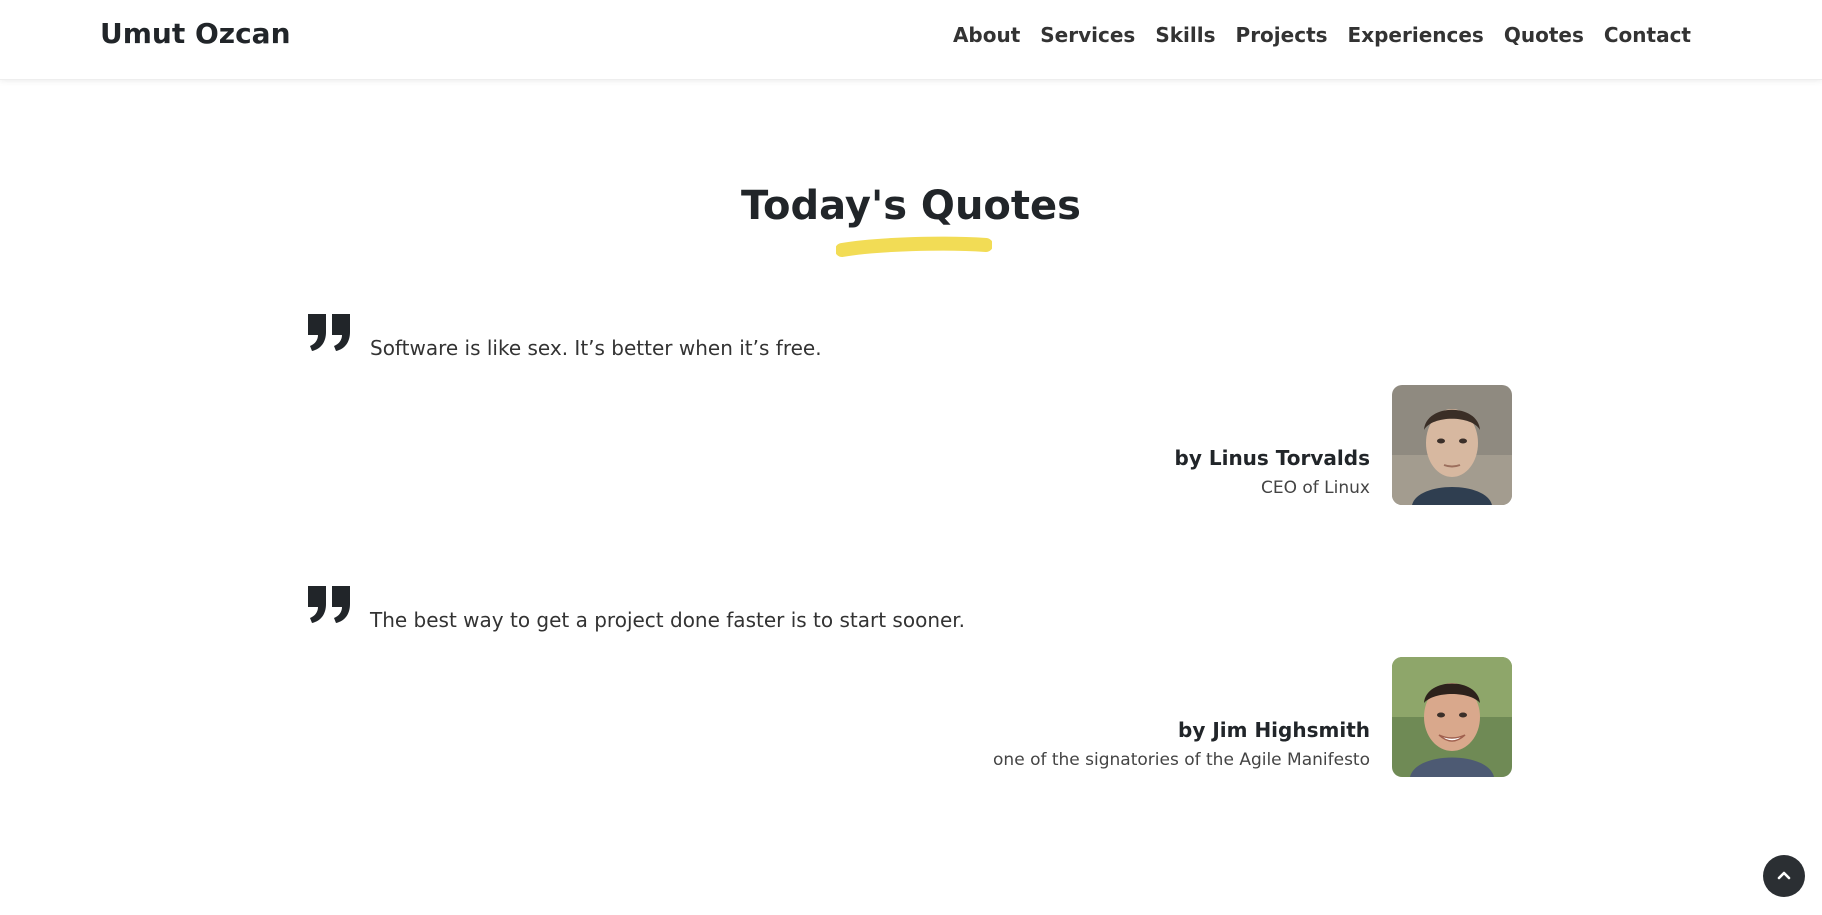  Describe the element at coordinates (911, 206) in the screenshot. I see `section-title: Today's Quotes` at that location.